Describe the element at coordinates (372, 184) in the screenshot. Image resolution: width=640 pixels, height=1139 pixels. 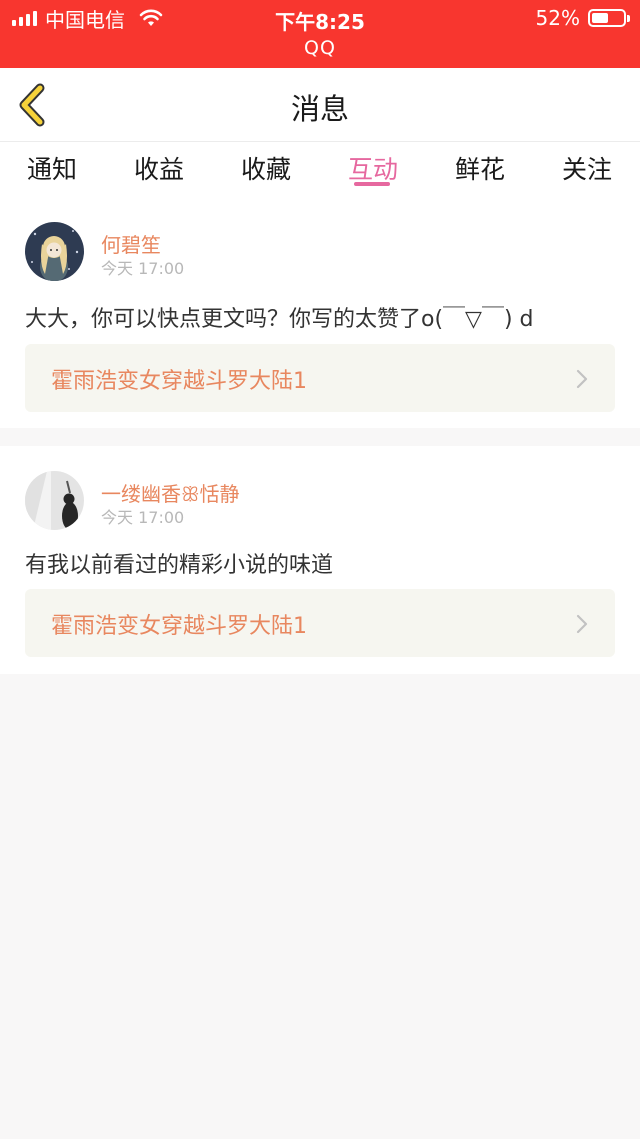
I see `active-tab-indicator` at that location.